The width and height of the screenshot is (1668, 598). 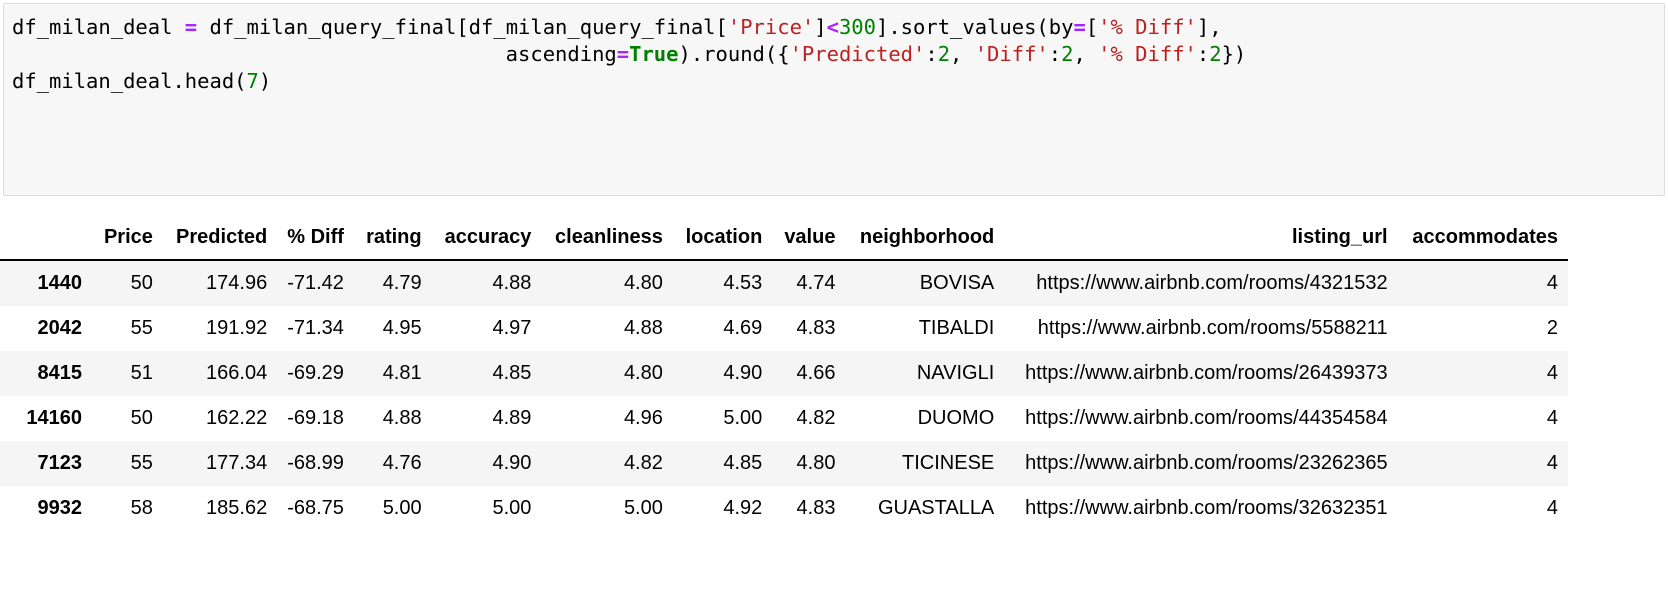 What do you see at coordinates (948, 463) in the screenshot?
I see `cell-neighborhood: TICINESE` at bounding box center [948, 463].